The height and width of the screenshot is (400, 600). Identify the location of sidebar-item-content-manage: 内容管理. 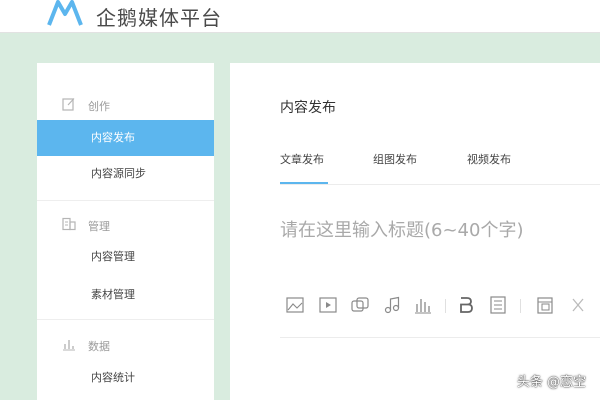
(125, 257).